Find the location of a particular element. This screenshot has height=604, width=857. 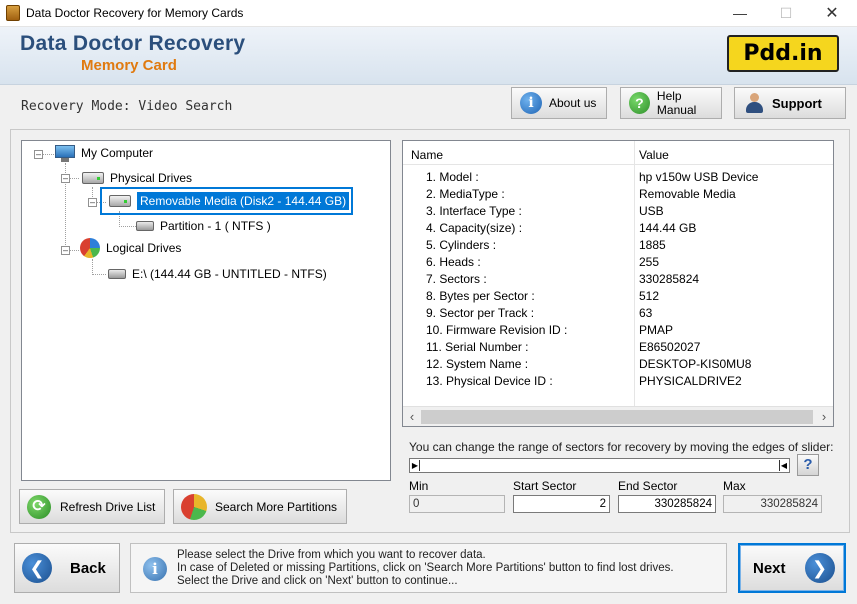

sector-range-slider: ▶ ◀ is located at coordinates (599, 465).